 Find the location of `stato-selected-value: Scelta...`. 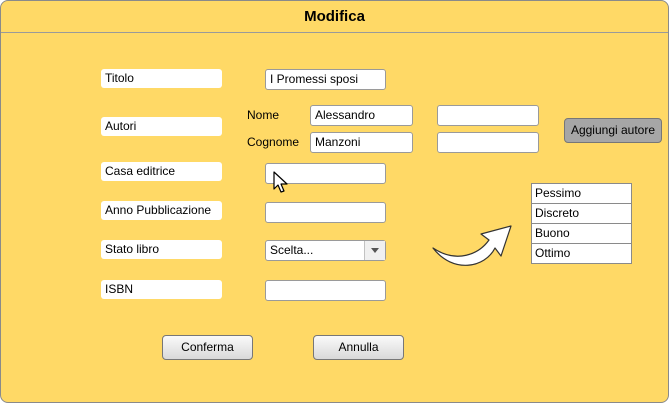

stato-selected-value: Scelta... is located at coordinates (292, 250).